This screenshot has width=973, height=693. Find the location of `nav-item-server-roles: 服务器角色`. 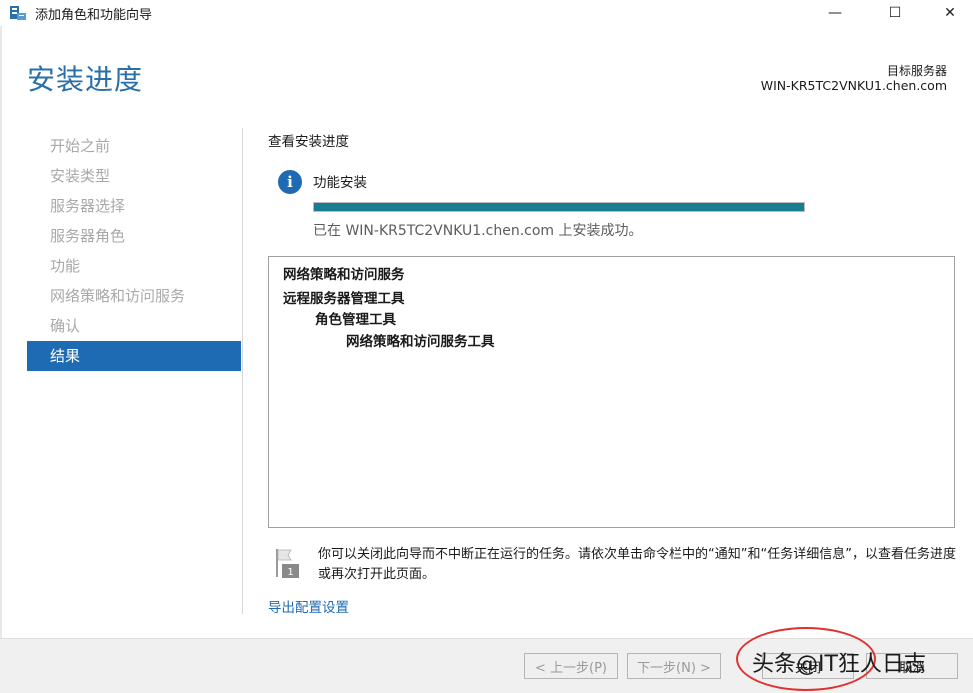

nav-item-server-roles: 服务器角色 is located at coordinates (88, 236).